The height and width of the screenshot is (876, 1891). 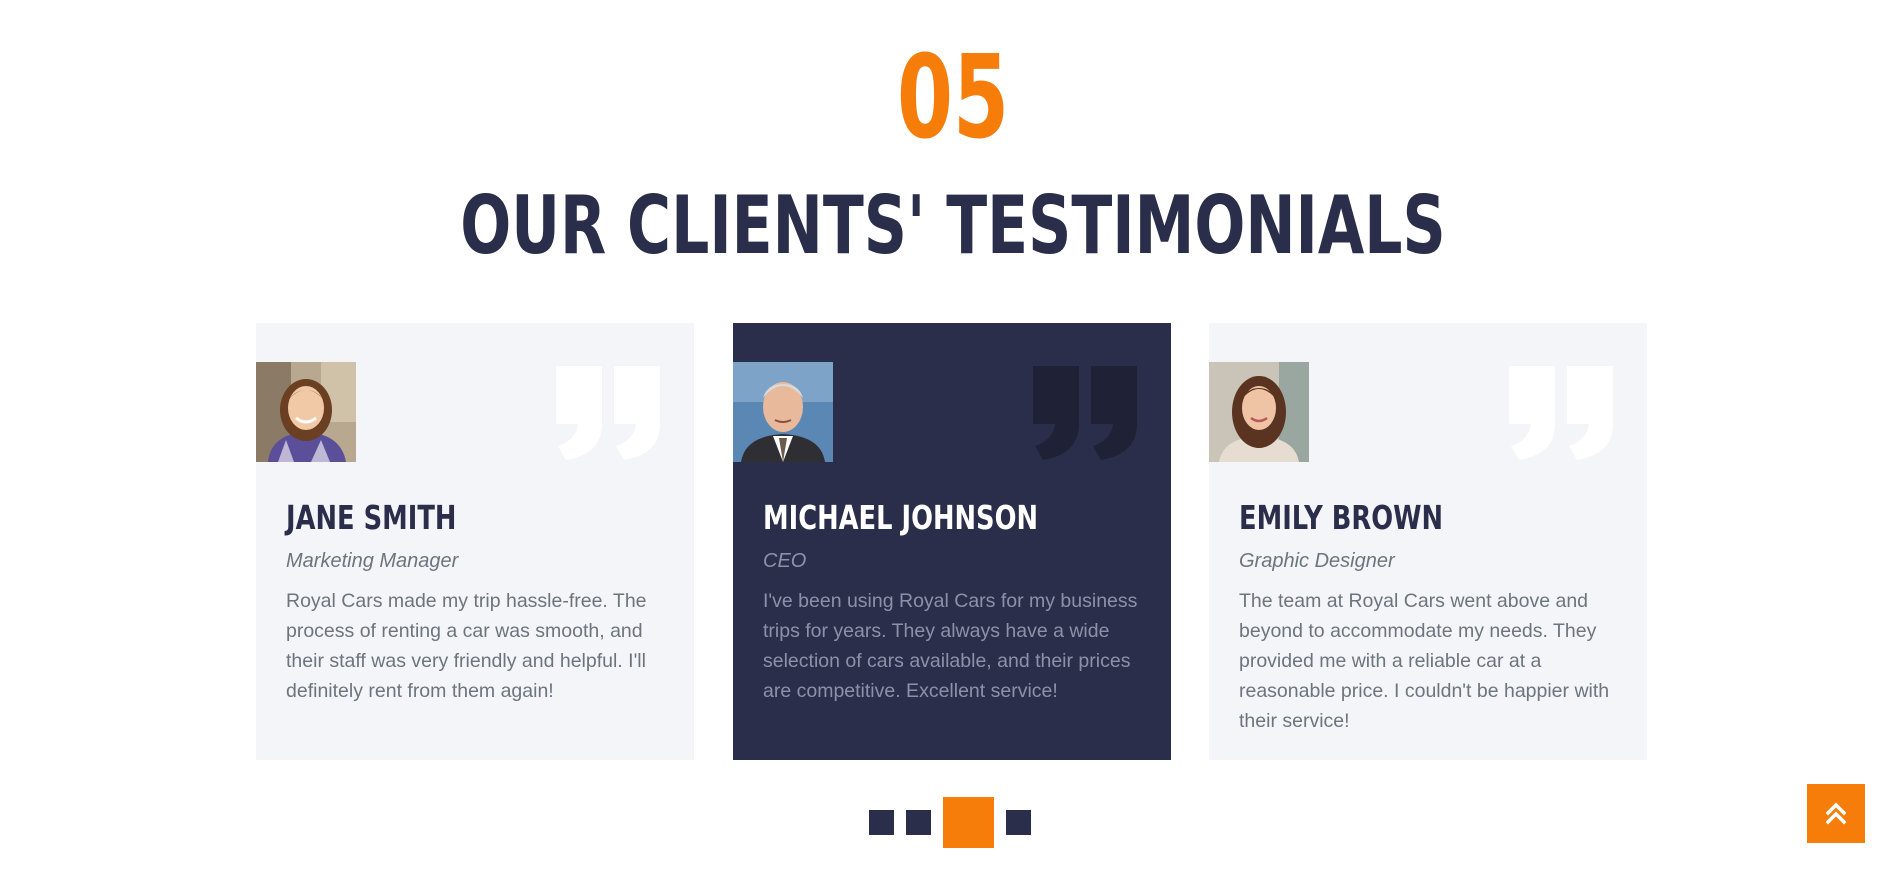 What do you see at coordinates (785, 561) in the screenshot?
I see `client-role: CEO` at bounding box center [785, 561].